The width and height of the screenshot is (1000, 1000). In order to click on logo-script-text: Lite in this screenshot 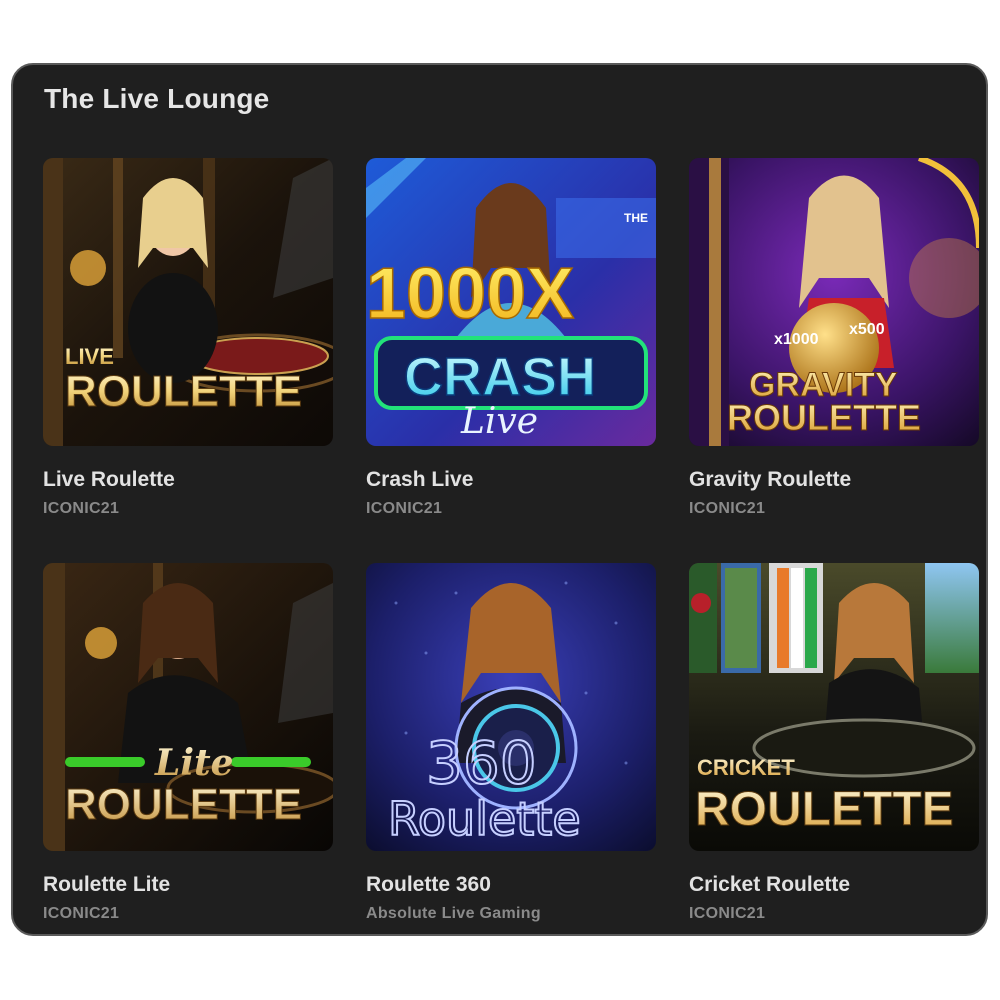, I will do `click(194, 763)`.